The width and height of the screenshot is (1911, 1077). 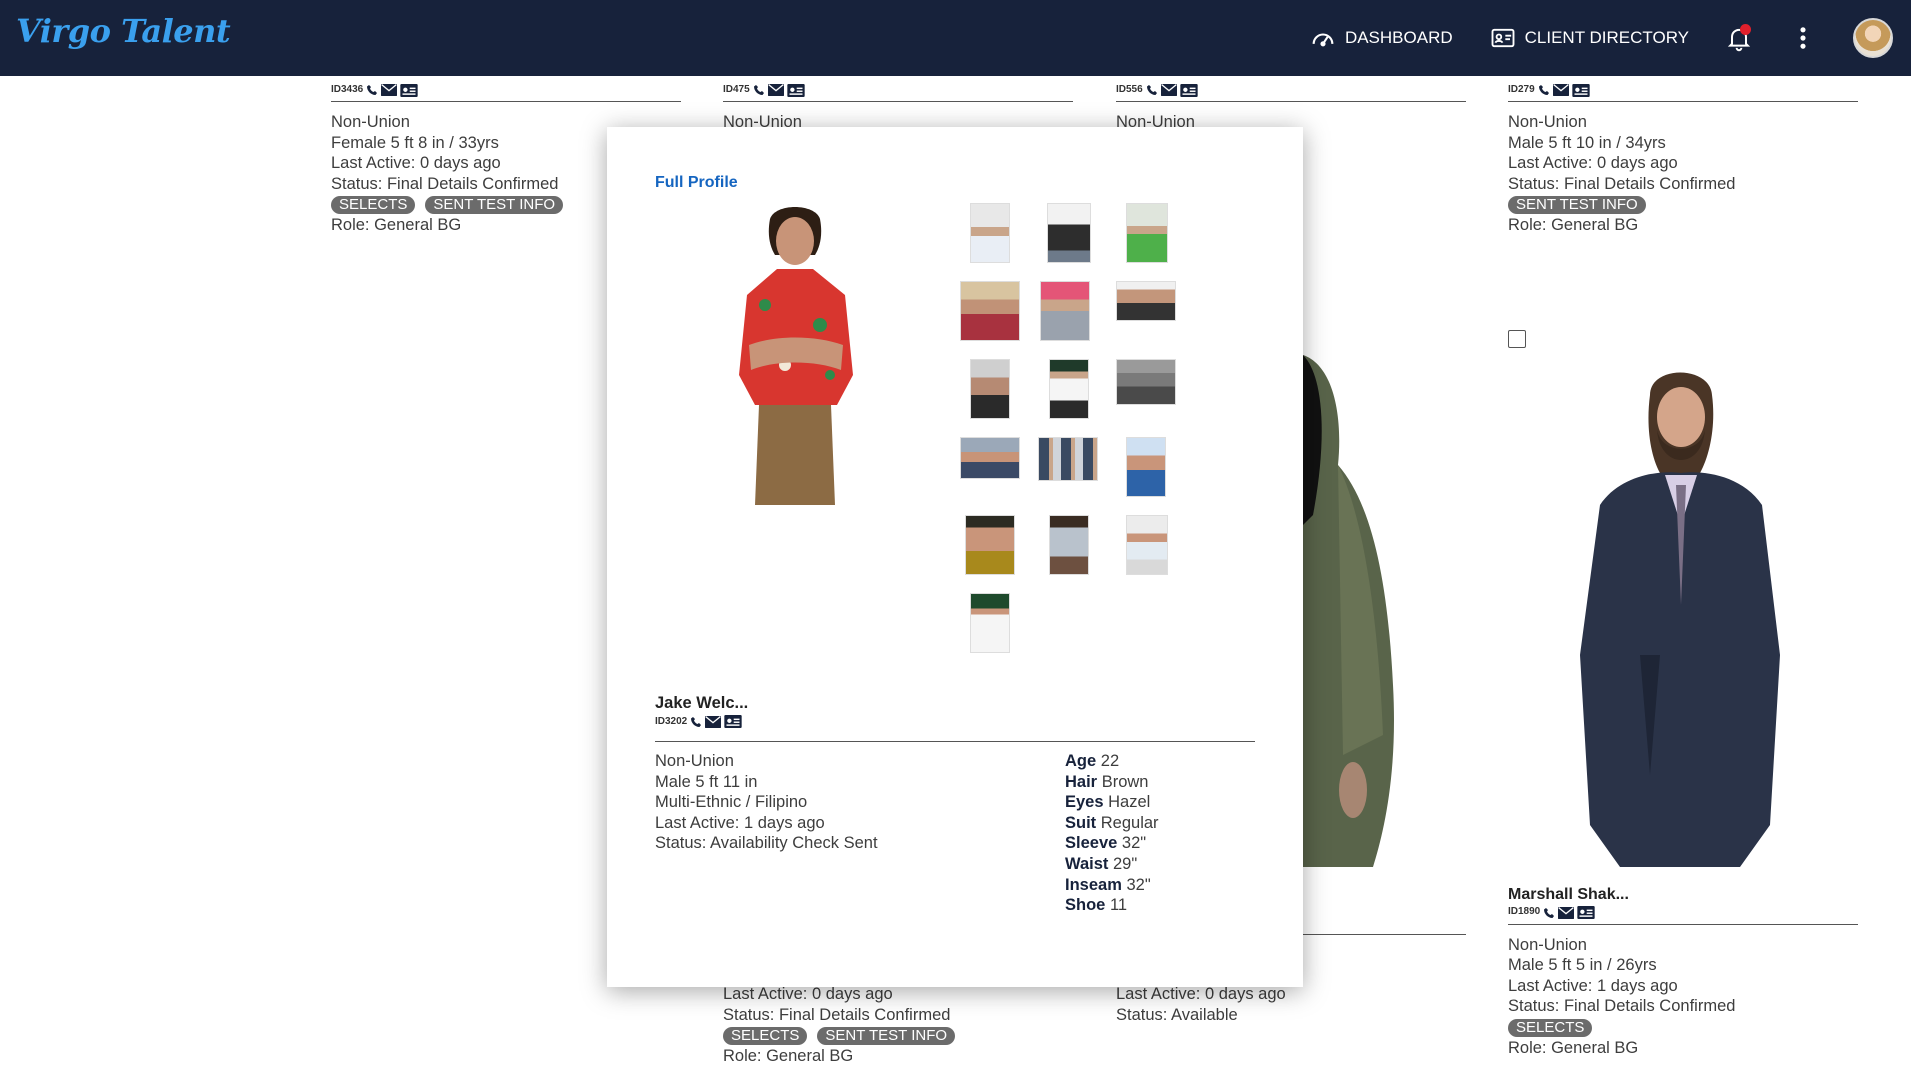 What do you see at coordinates (1606, 37) in the screenshot?
I see `nav-client-directory-label: CLIENT DIRECTORY` at bounding box center [1606, 37].